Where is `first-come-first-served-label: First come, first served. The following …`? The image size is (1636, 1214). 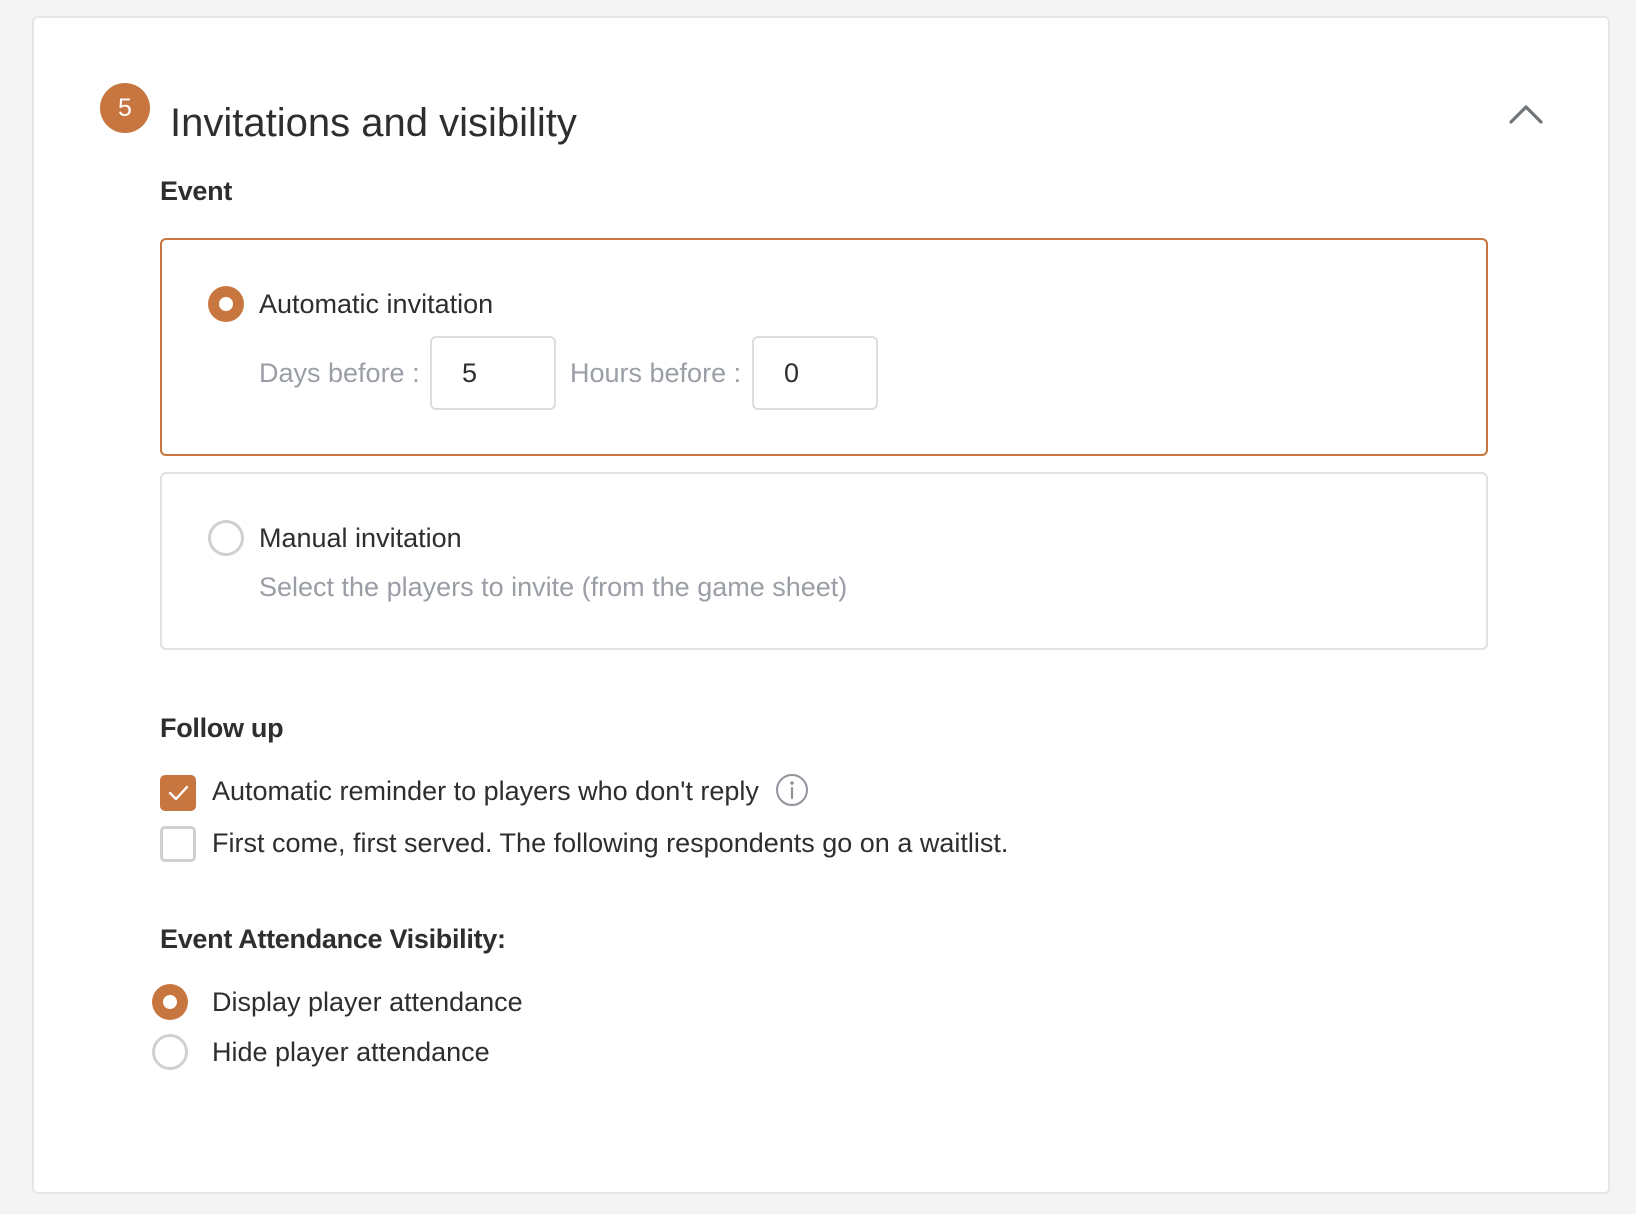 first-come-first-served-label: First come, first served. The following … is located at coordinates (610, 843).